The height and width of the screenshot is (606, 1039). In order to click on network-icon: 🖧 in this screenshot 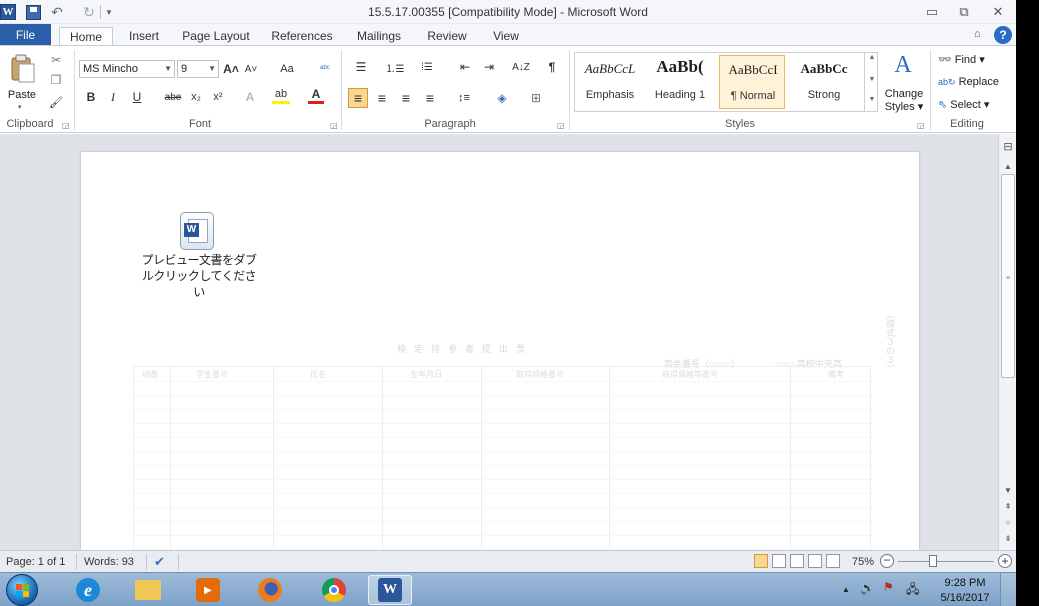, I will do `click(912, 590)`.